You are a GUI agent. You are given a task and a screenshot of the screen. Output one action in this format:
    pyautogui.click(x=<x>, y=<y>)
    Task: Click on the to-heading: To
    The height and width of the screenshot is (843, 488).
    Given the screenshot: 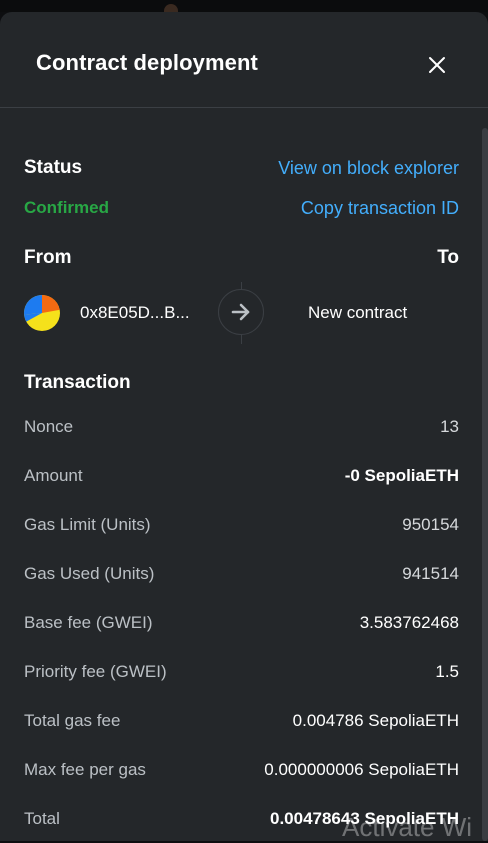 What is the action you would take?
    pyautogui.click(x=448, y=257)
    